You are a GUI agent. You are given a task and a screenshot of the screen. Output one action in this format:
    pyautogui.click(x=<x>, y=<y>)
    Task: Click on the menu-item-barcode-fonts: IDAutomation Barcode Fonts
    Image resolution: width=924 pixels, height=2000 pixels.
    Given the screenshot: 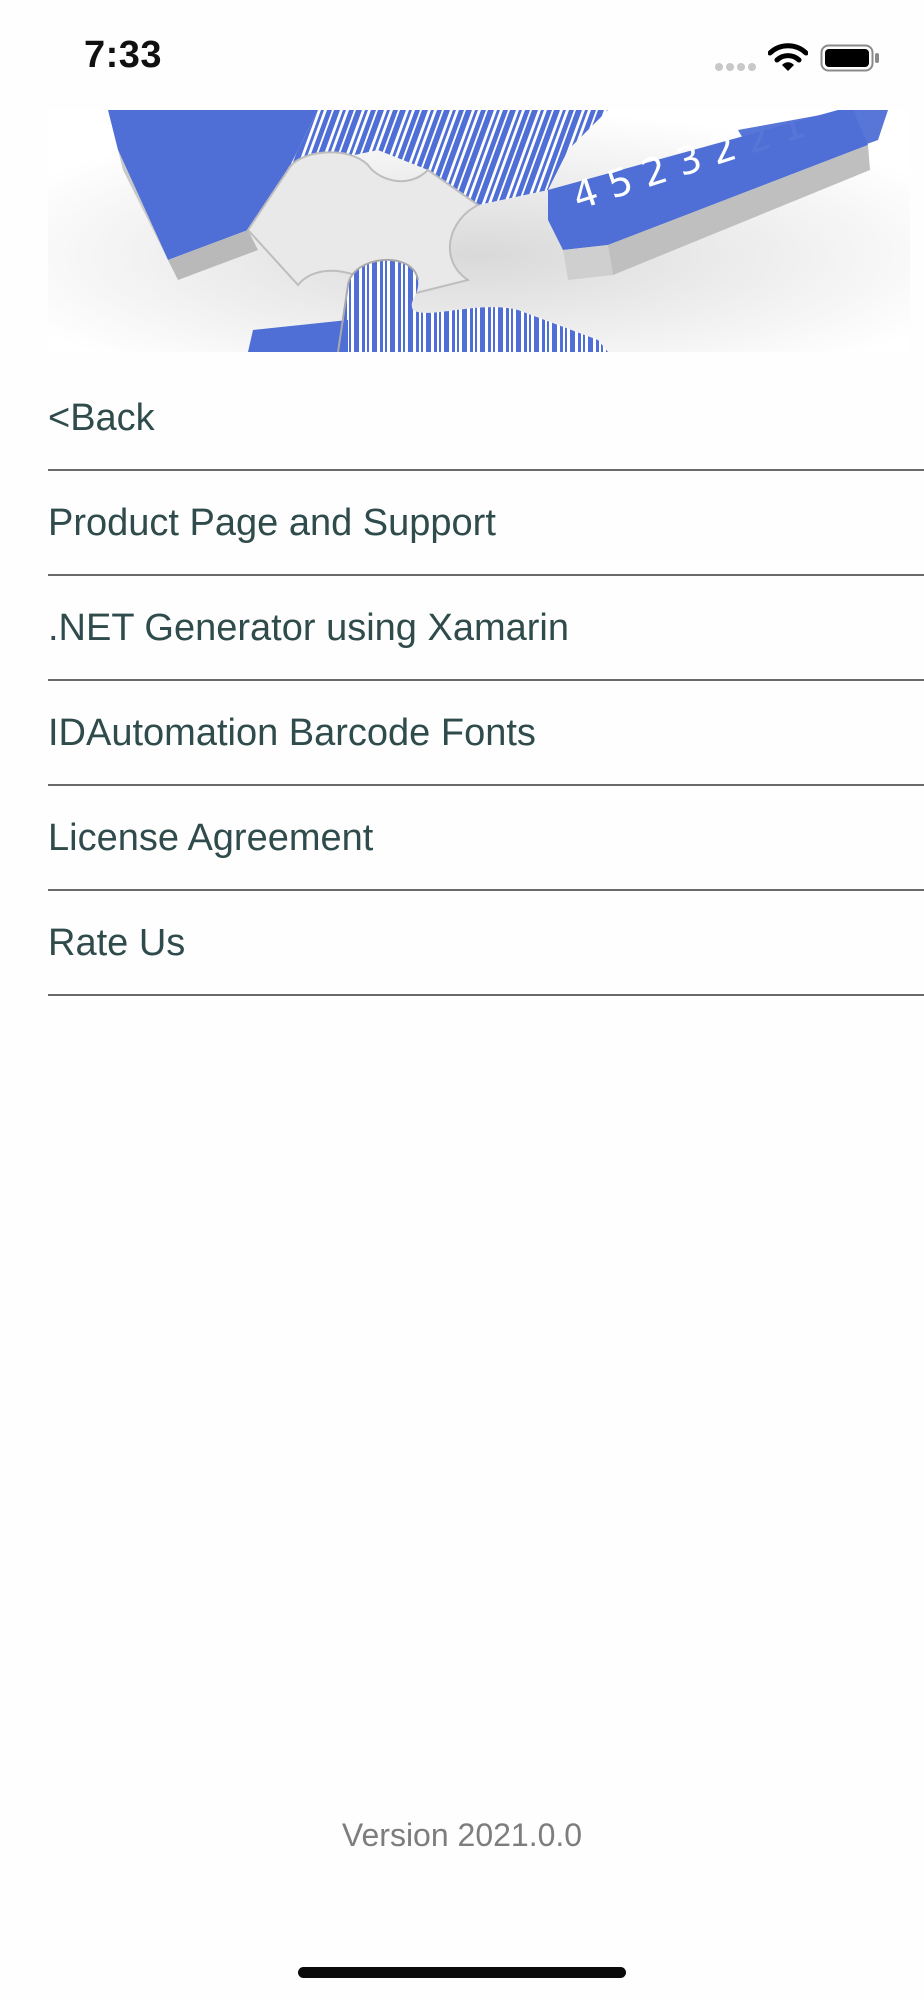 What is the action you would take?
    pyautogui.click(x=486, y=733)
    